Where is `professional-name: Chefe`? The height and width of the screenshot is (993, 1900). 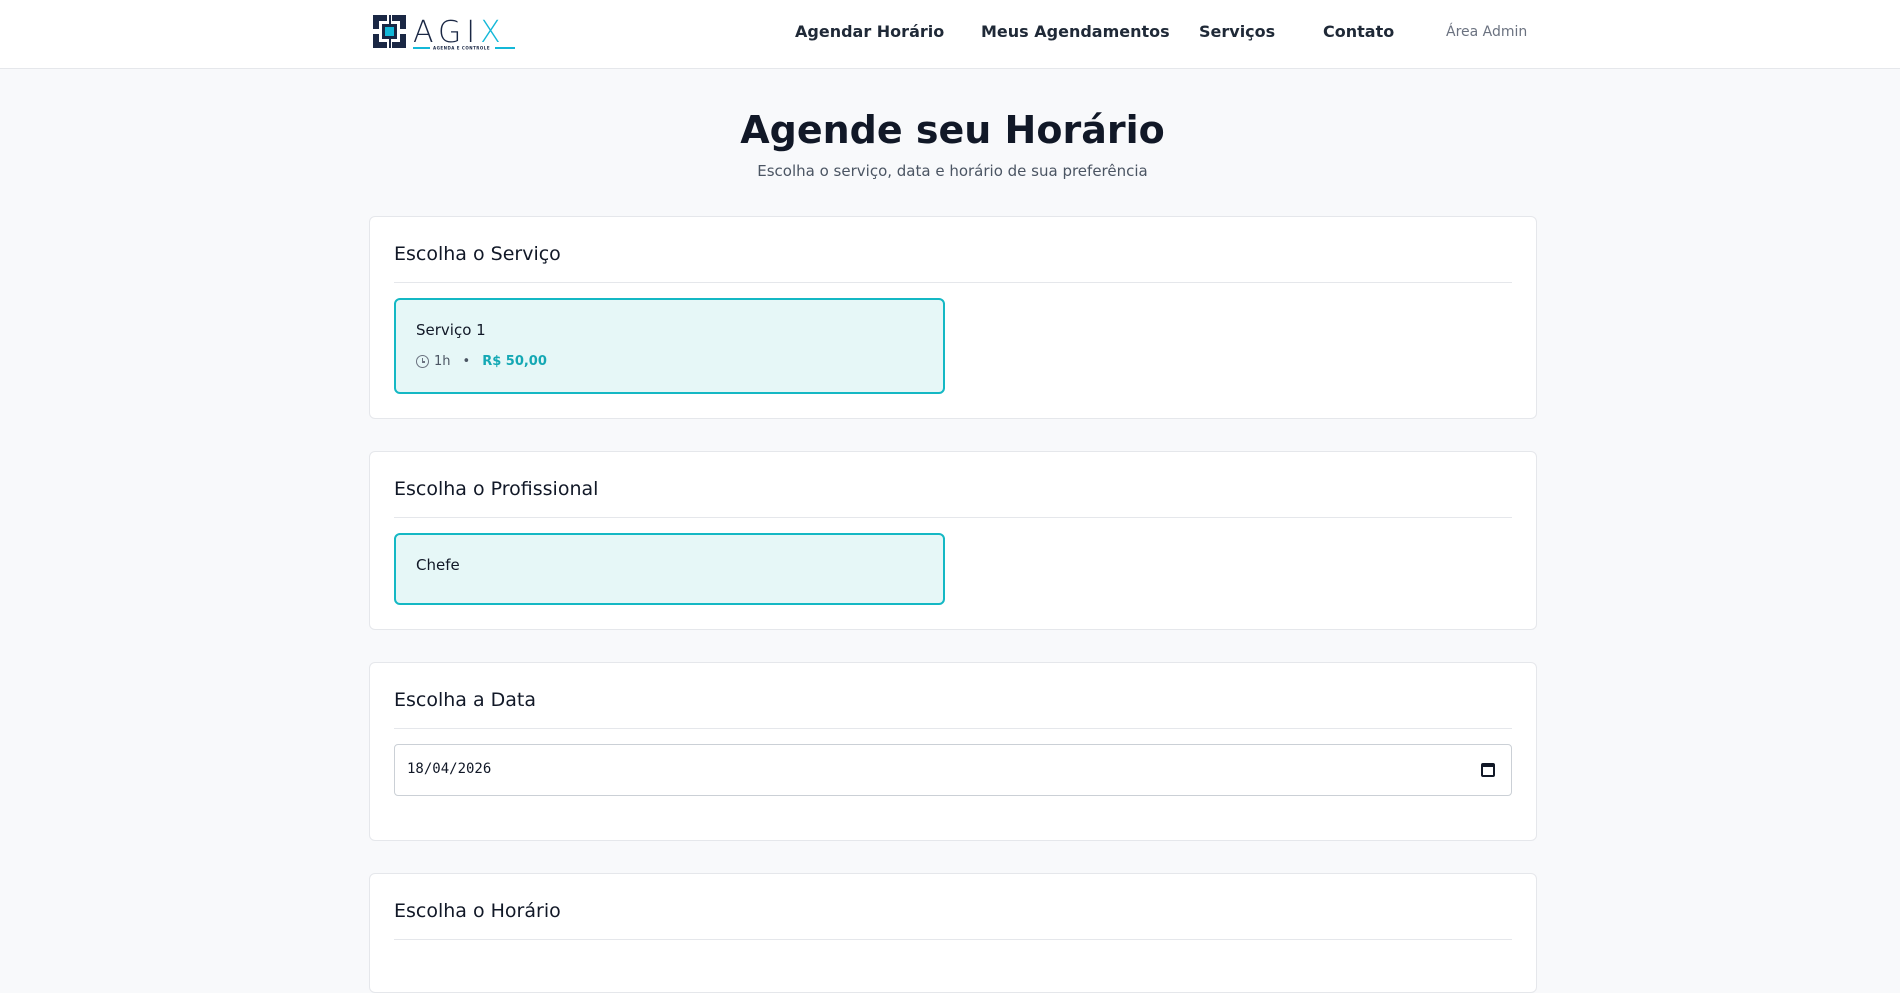 professional-name: Chefe is located at coordinates (438, 565).